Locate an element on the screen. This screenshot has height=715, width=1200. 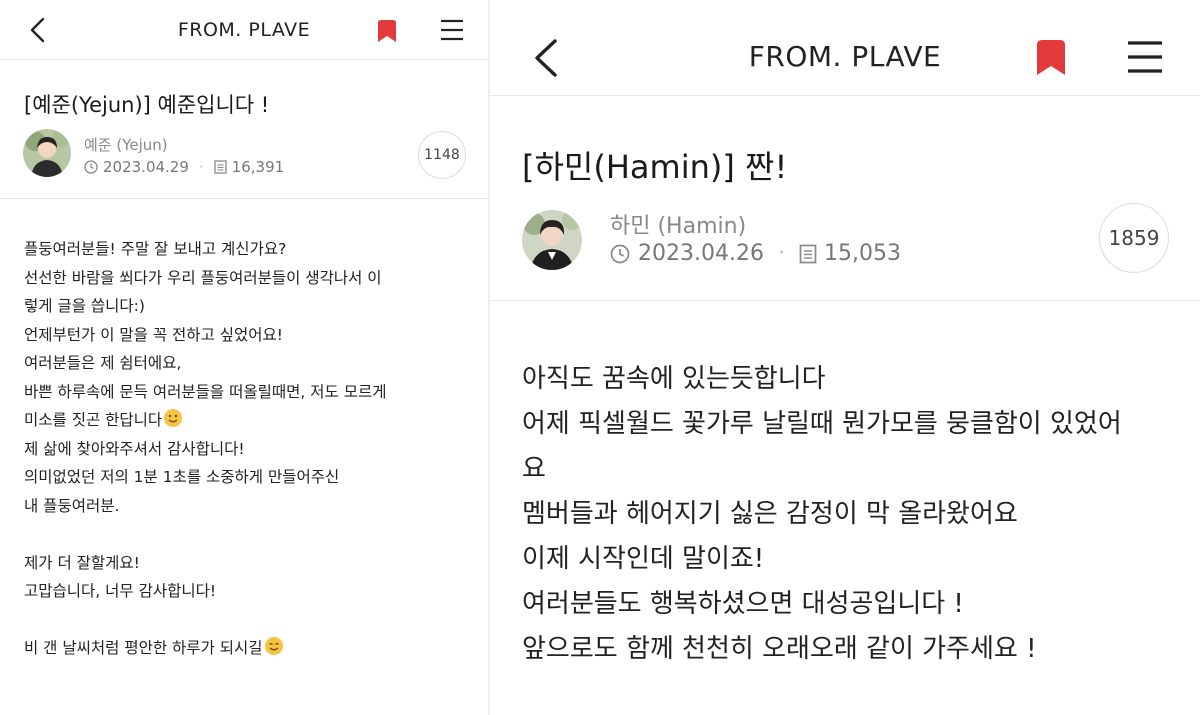
post-title: [예준(Yejun)] 예준입니다 ! is located at coordinates (147, 105).